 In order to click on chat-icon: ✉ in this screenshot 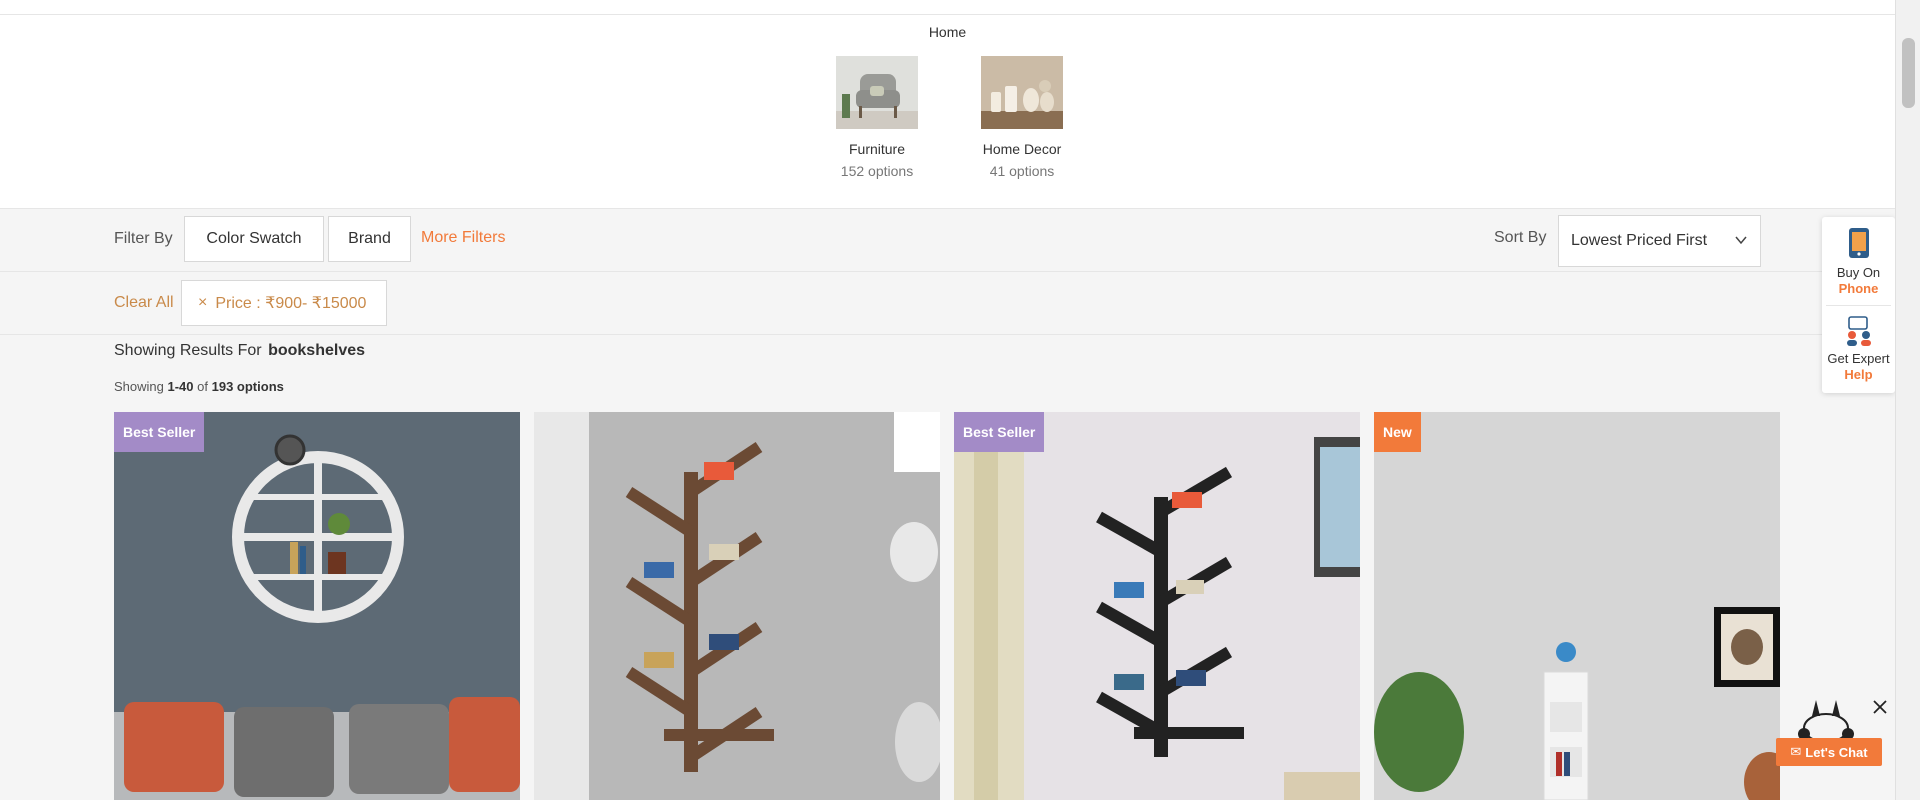, I will do `click(1796, 751)`.